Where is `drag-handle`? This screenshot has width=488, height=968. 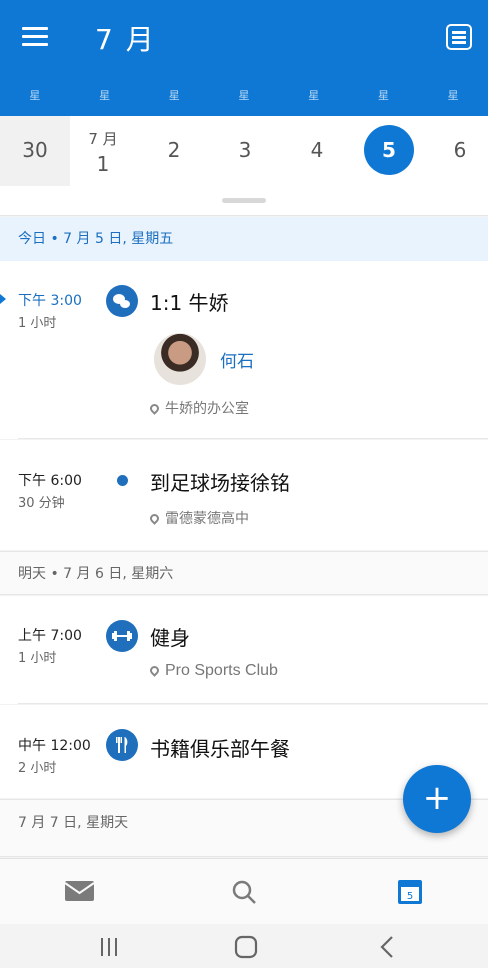
drag-handle is located at coordinates (244, 200).